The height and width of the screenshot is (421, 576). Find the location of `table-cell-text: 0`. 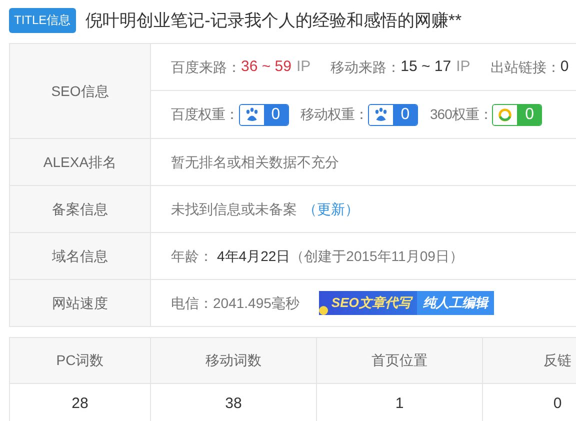

table-cell-text: 0 is located at coordinates (557, 404).